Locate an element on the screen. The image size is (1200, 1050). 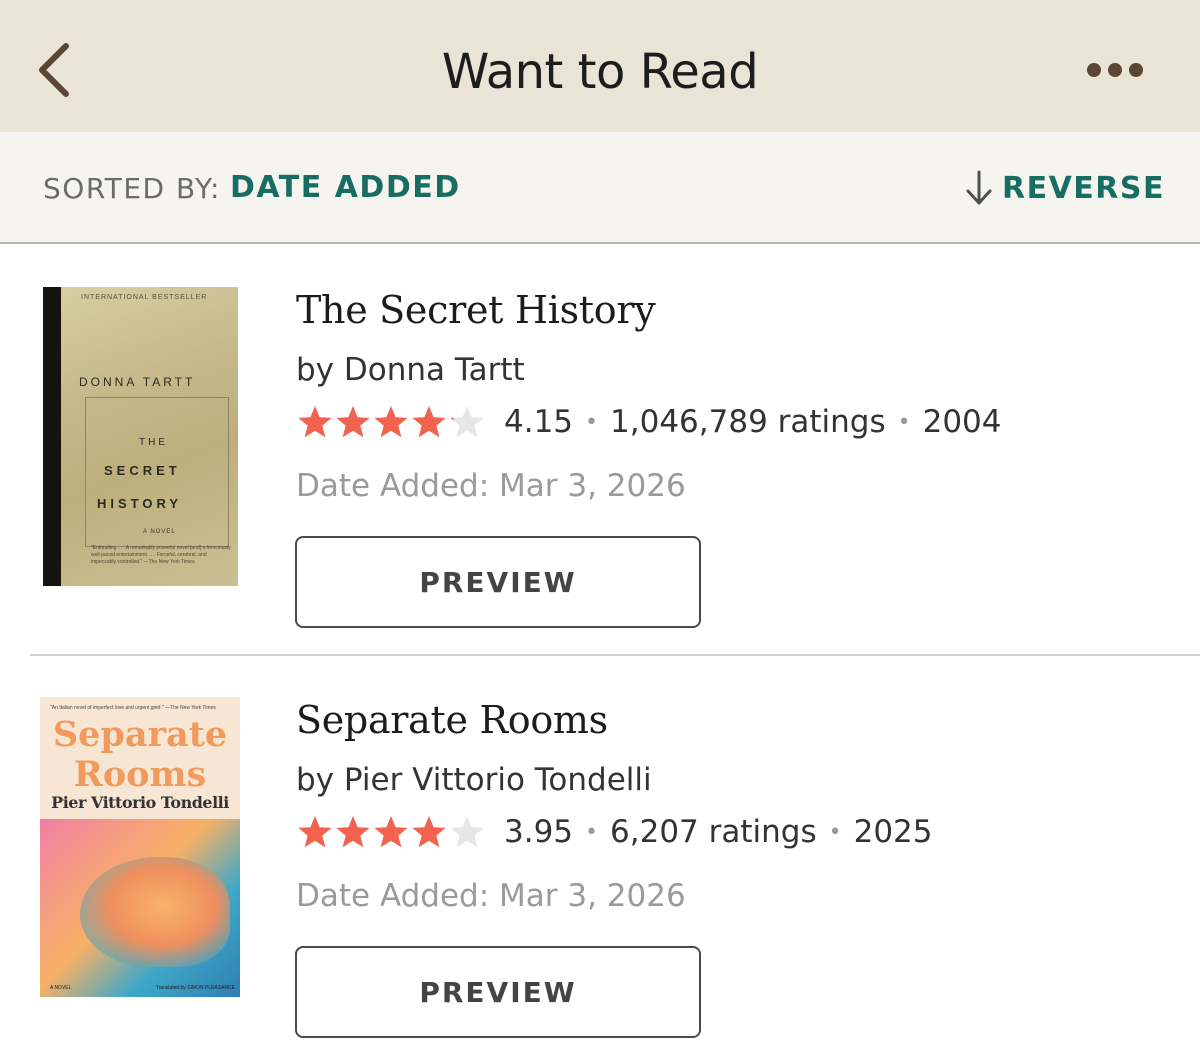
book-title: The Secret History is located at coordinates (476, 310).